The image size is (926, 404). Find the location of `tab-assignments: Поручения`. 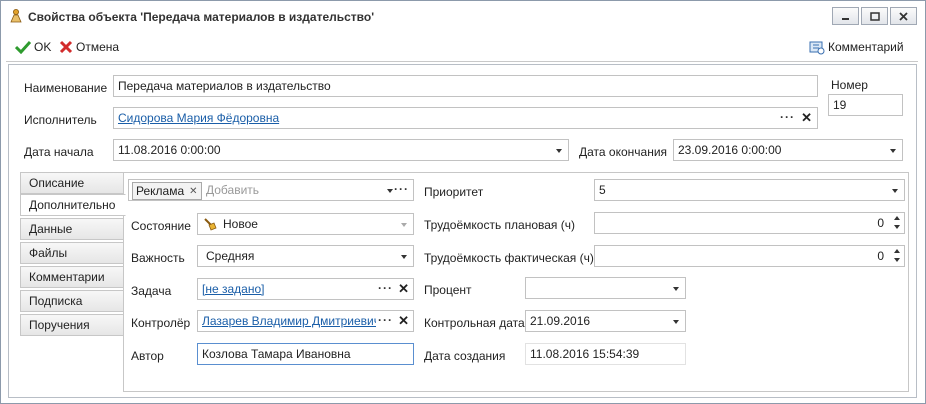

tab-assignments: Поручения is located at coordinates (72, 325).